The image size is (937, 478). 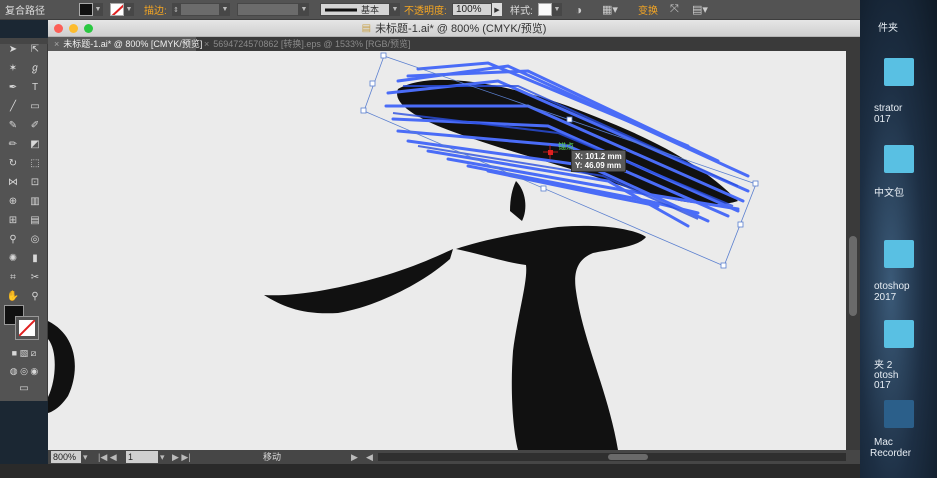 What do you see at coordinates (354, 457) in the screenshot?
I see `status-menu-icon: ▶` at bounding box center [354, 457].